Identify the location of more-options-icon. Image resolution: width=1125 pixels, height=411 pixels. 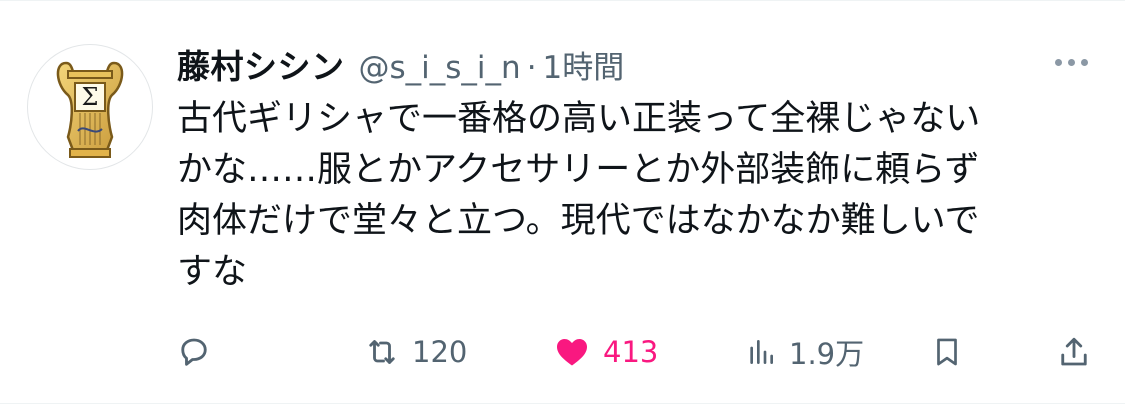
(1071, 62).